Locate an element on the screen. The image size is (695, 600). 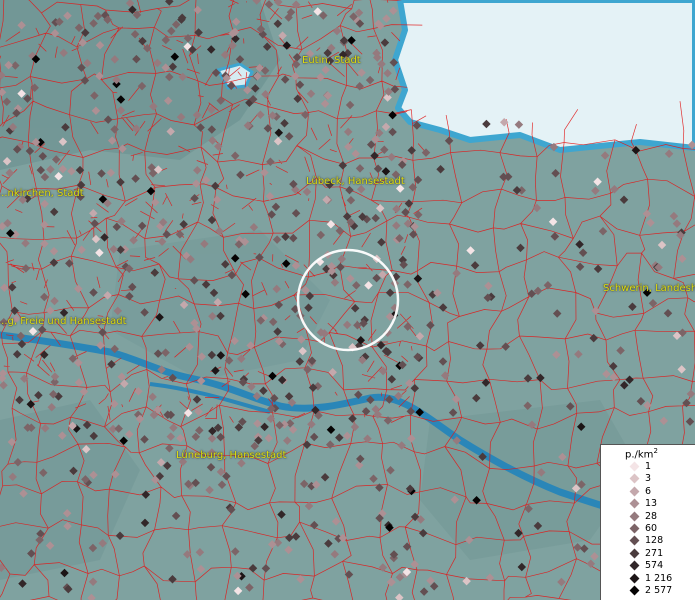
legend-label: 1 is located at coordinates (648, 466).